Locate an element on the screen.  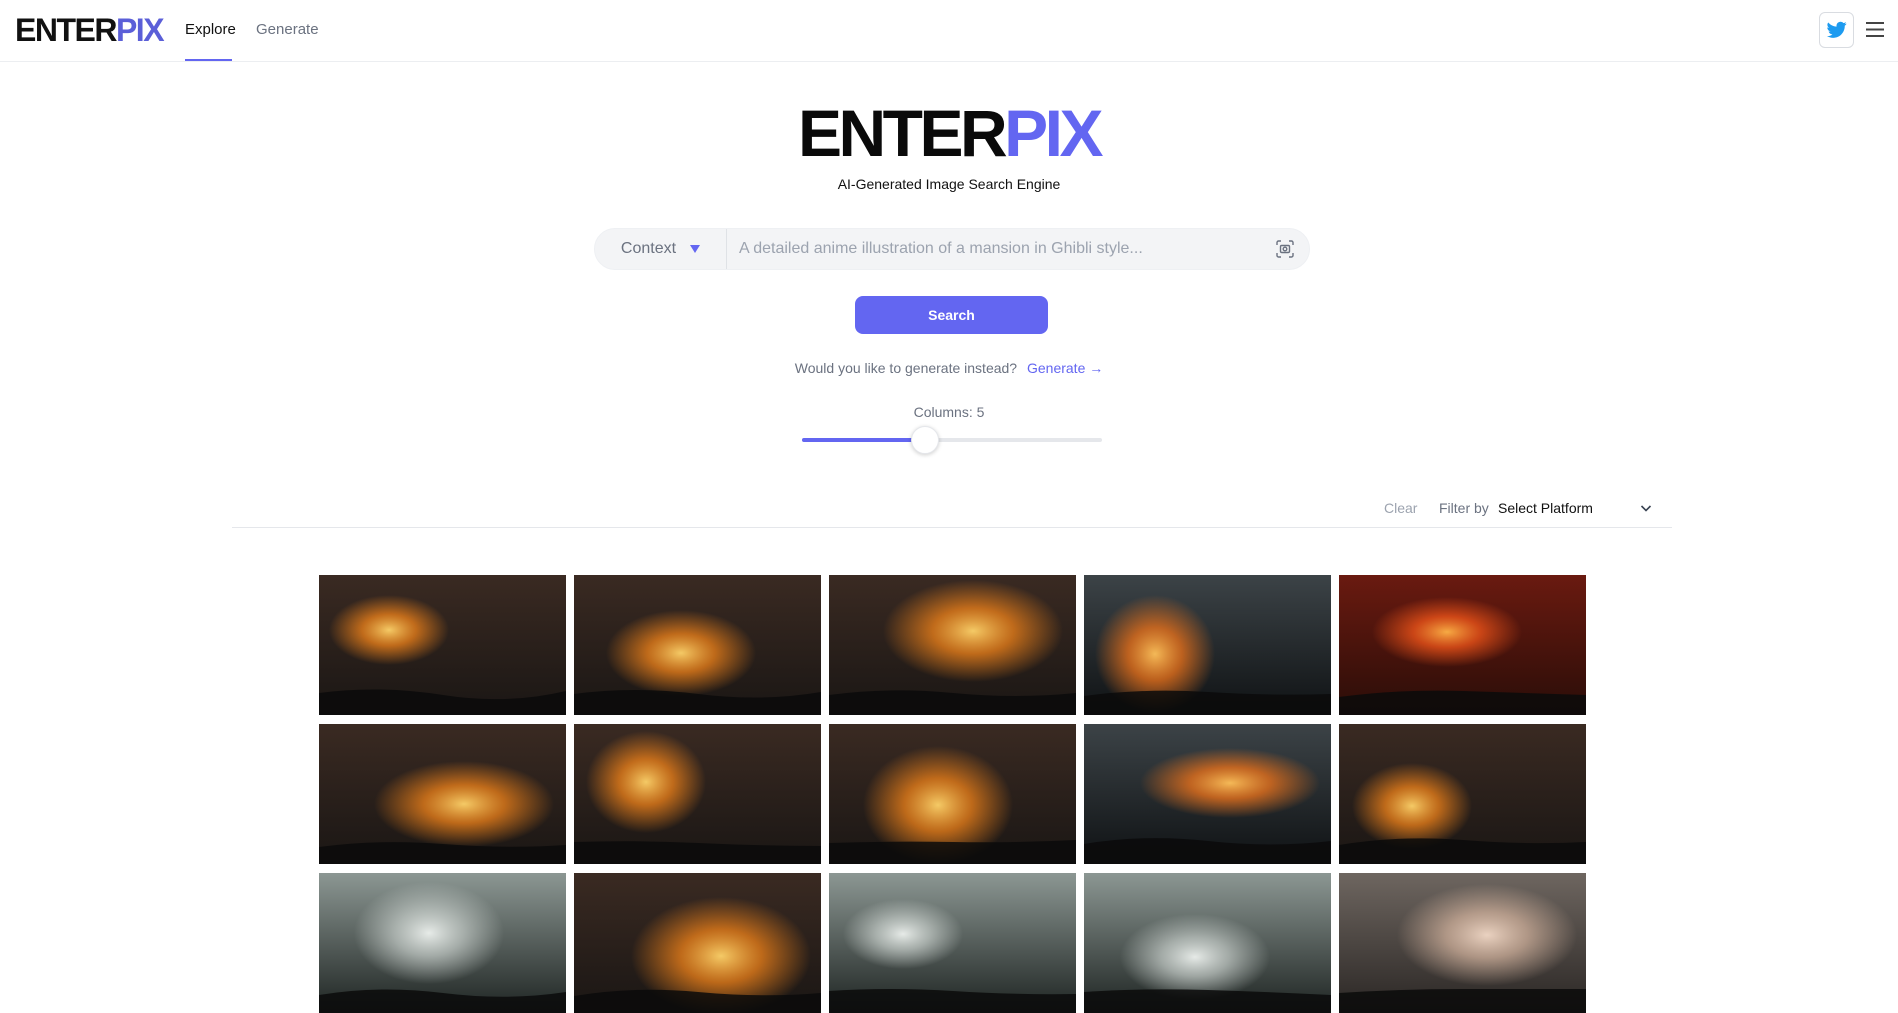
columns-slider-fill is located at coordinates (863, 440).